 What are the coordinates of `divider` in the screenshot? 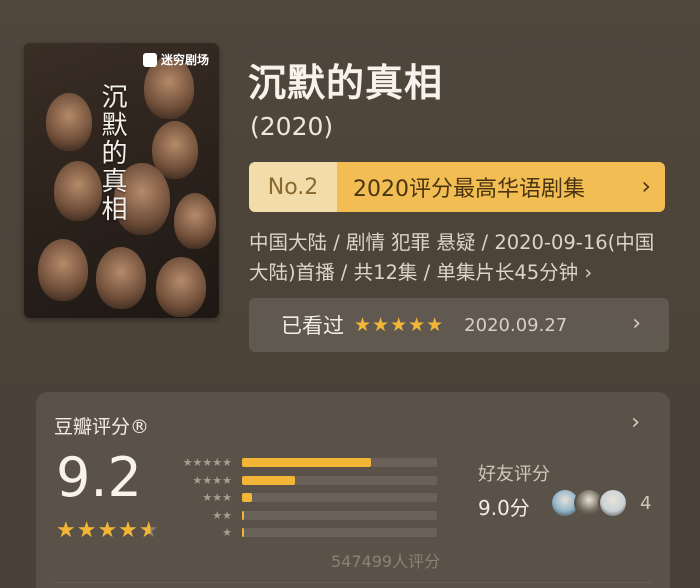 It's located at (353, 582).